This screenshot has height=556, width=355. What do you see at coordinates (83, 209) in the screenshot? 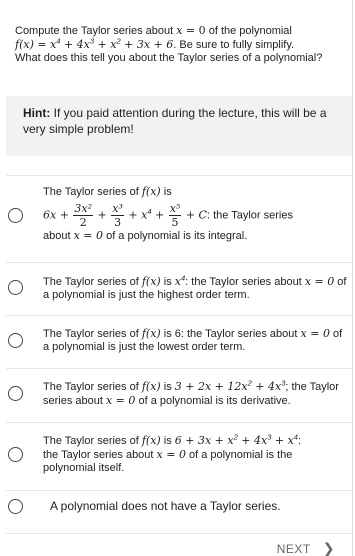
I see `option-1-frac1-num: 3x²` at bounding box center [83, 209].